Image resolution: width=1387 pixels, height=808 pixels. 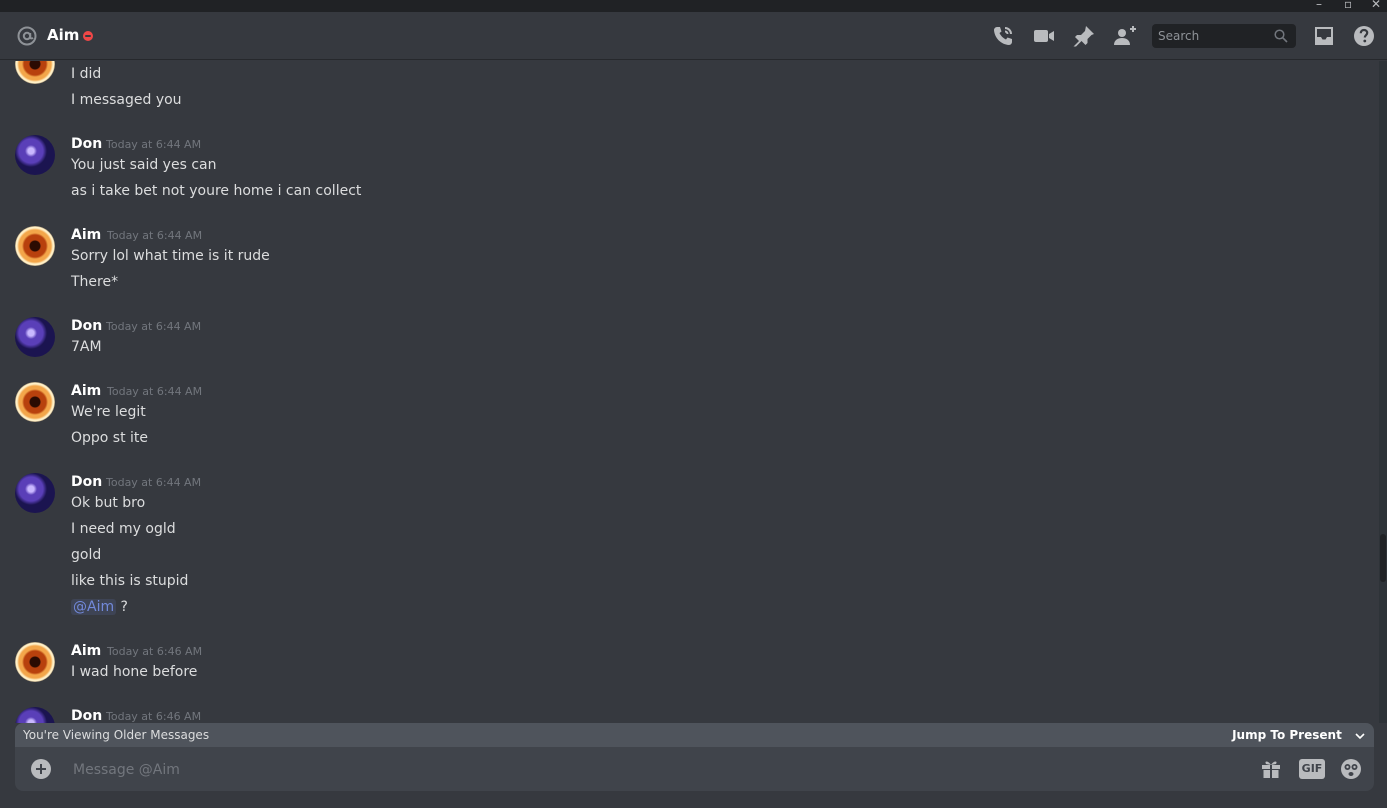 I want to click on message-text: Sorry lol what time is it rude, so click(x=170, y=256).